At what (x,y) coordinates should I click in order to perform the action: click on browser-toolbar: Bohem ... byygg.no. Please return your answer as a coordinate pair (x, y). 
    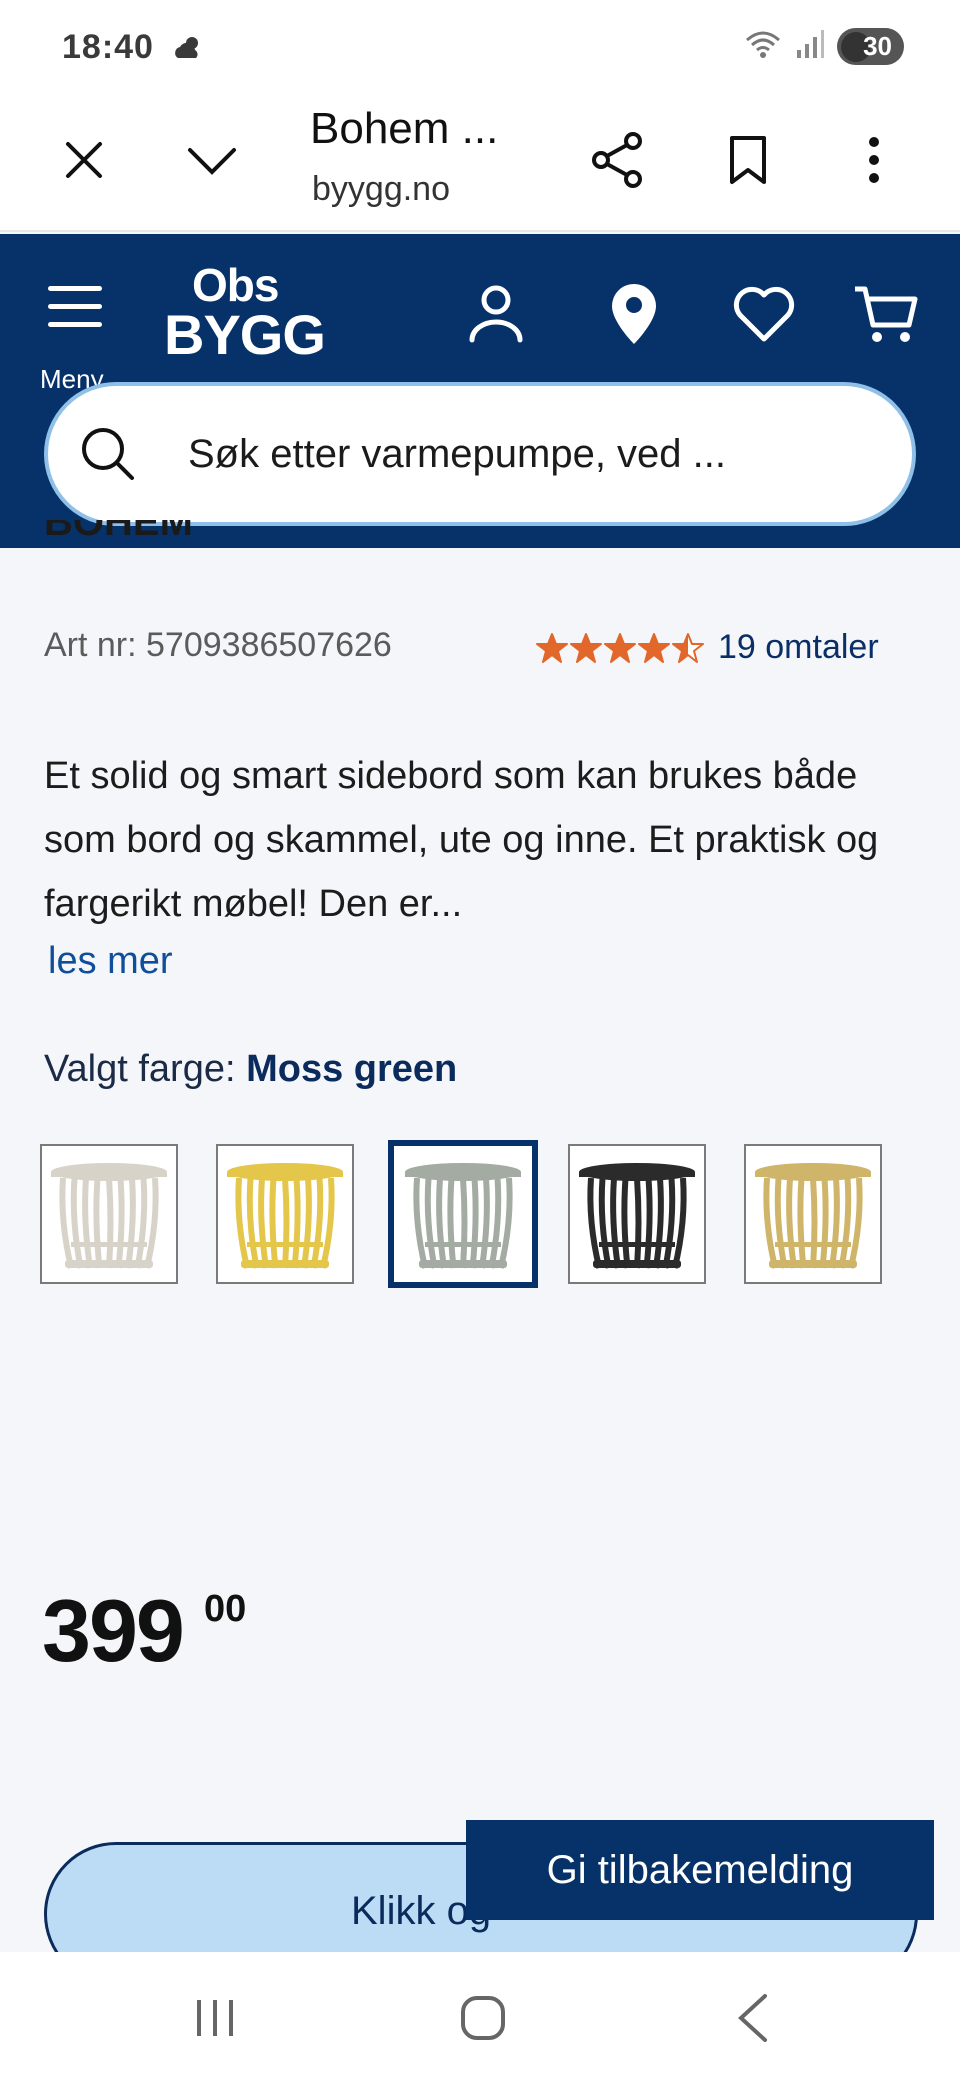
    Looking at the image, I should click on (480, 162).